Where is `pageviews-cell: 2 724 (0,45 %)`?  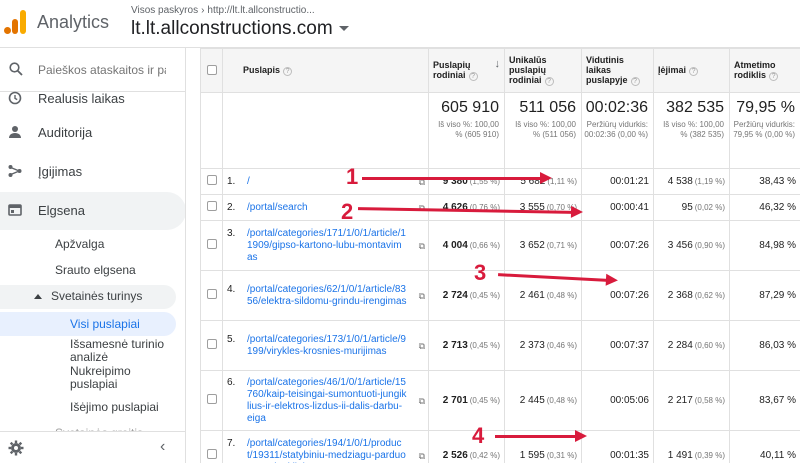 pageviews-cell: 2 724 (0,45 %) is located at coordinates (466, 295).